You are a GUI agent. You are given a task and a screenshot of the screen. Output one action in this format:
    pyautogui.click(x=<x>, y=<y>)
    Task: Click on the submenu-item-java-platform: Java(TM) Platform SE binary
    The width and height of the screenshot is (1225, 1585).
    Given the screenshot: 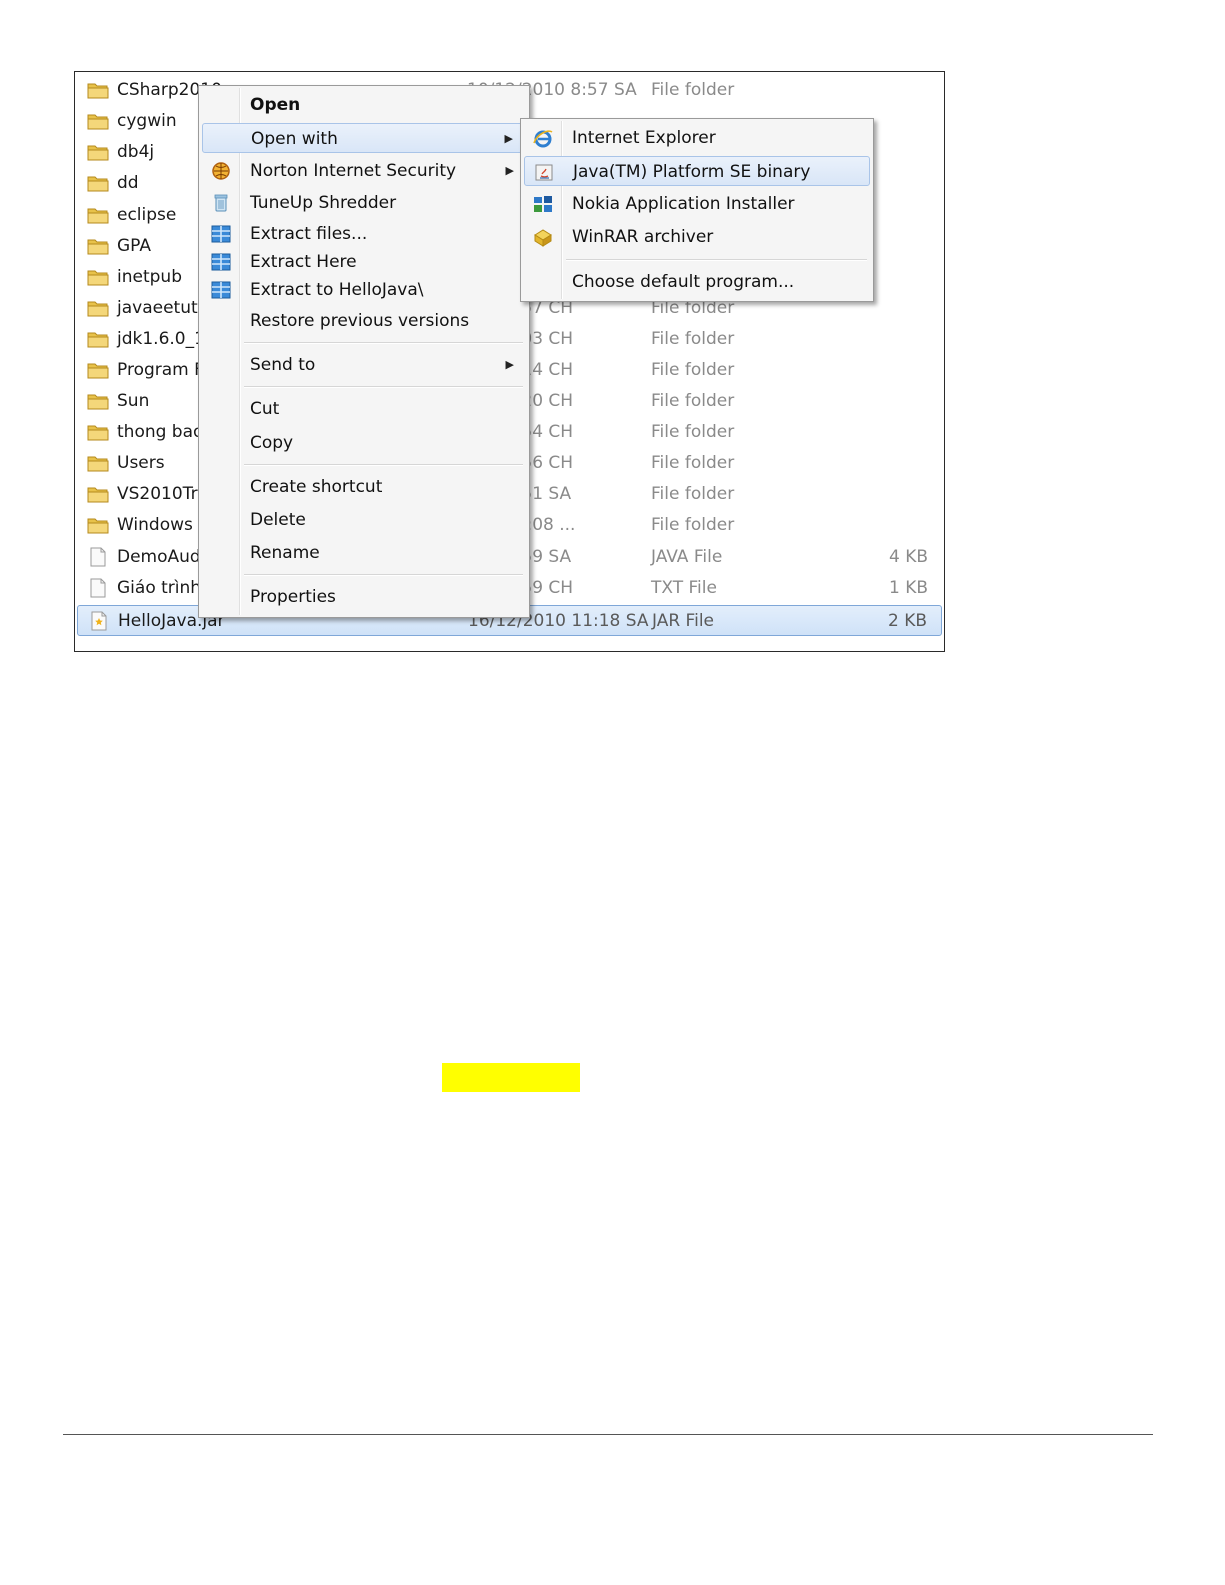 What is the action you would take?
    pyautogui.click(x=697, y=171)
    